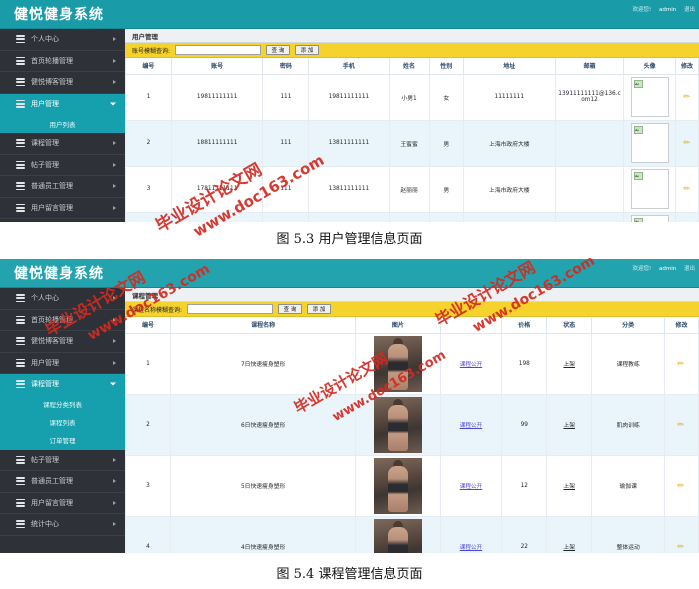 This screenshot has width=699, height=589. I want to click on col-link, so click(471, 325).